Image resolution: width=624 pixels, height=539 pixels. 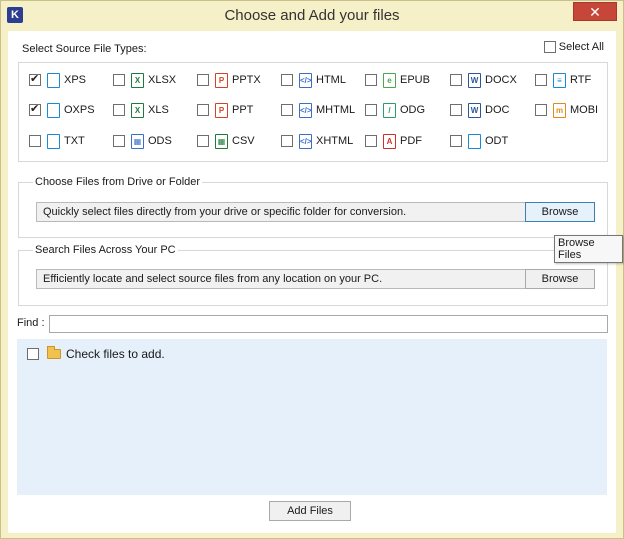 What do you see at coordinates (559, 80) in the screenshot?
I see `rtf-file-icon: ≡` at bounding box center [559, 80].